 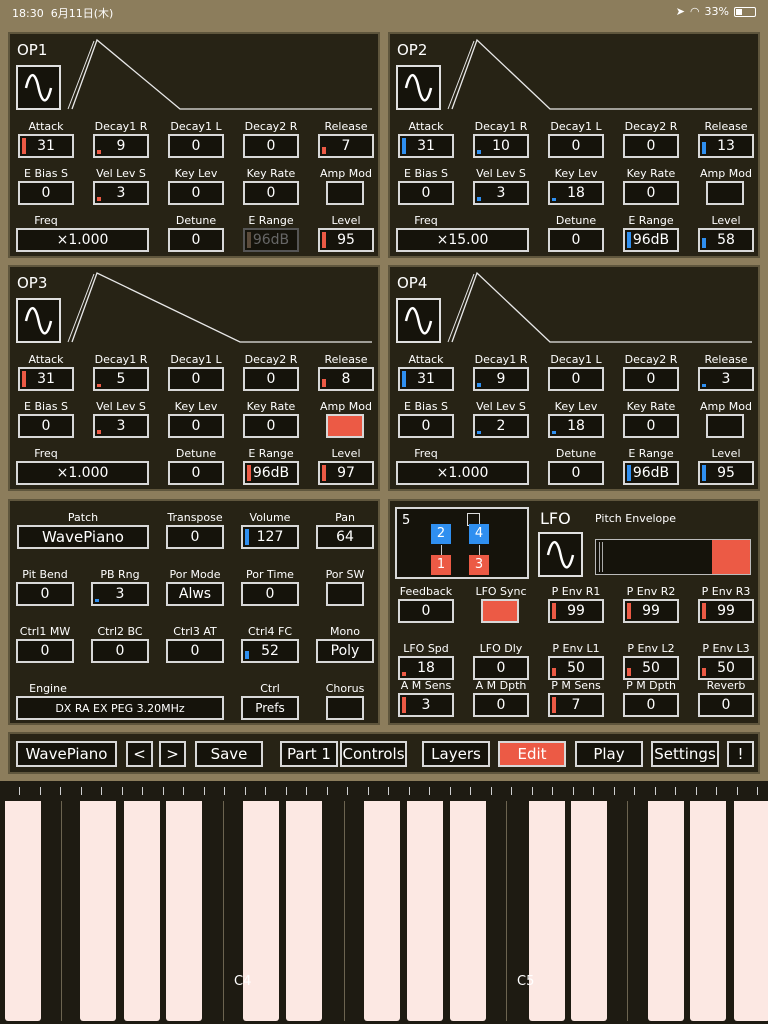 I want to click on feedback-field: 0, so click(x=426, y=611).